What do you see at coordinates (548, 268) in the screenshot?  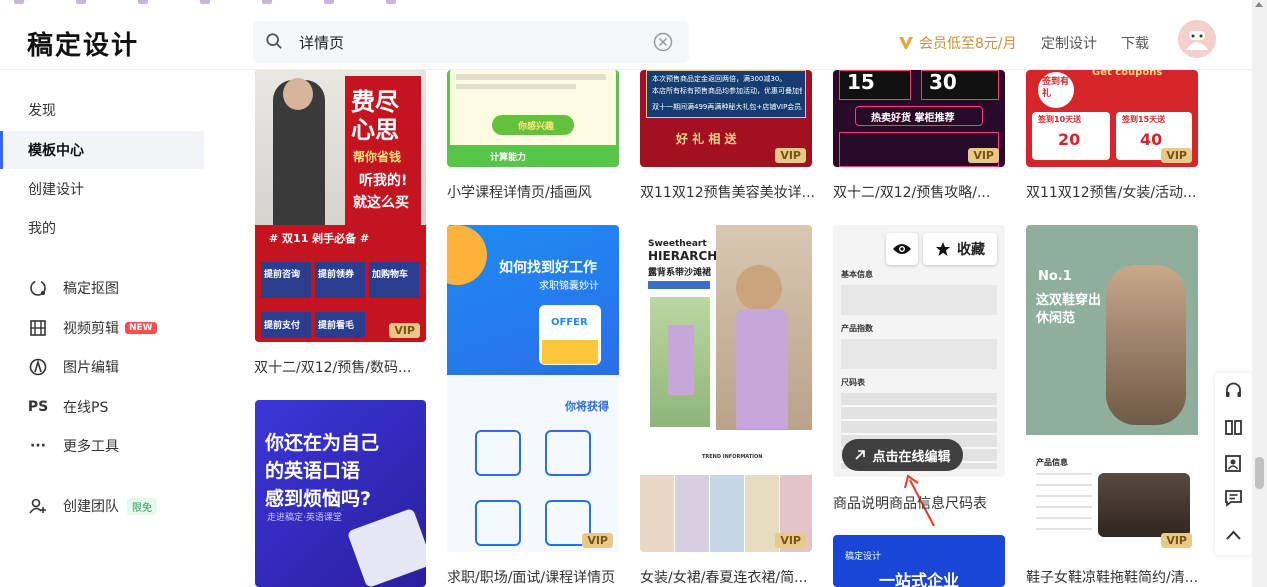 I see `card-text: 如何找到好工作` at bounding box center [548, 268].